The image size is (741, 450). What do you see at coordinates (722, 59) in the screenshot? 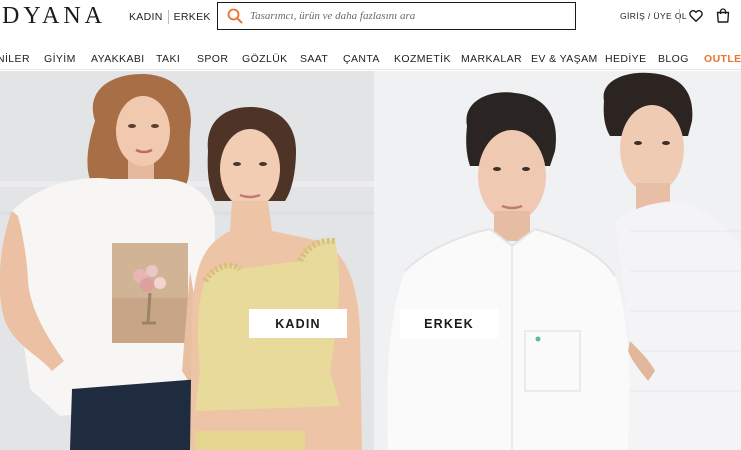
I see `nav-item-outlet: OUTLET` at bounding box center [722, 59].